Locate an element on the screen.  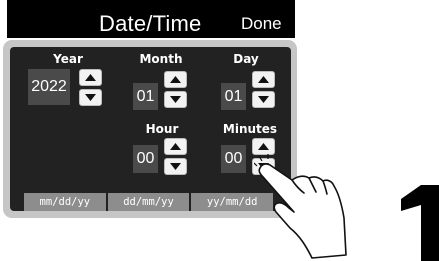
year-down-button is located at coordinates (90, 97).